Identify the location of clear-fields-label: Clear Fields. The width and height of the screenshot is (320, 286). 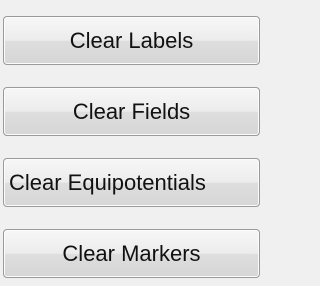
(131, 111).